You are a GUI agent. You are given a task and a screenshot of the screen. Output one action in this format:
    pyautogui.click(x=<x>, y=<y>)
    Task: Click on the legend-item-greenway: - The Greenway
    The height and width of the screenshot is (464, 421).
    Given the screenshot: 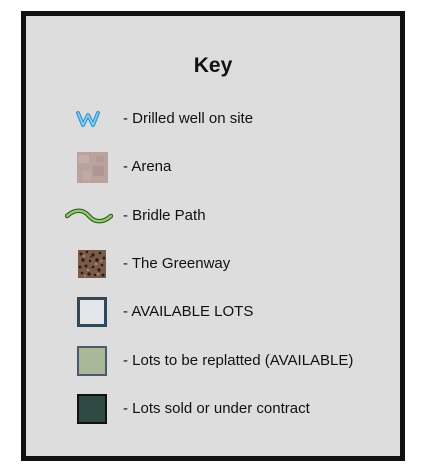 What is the action you would take?
    pyautogui.click(x=213, y=264)
    